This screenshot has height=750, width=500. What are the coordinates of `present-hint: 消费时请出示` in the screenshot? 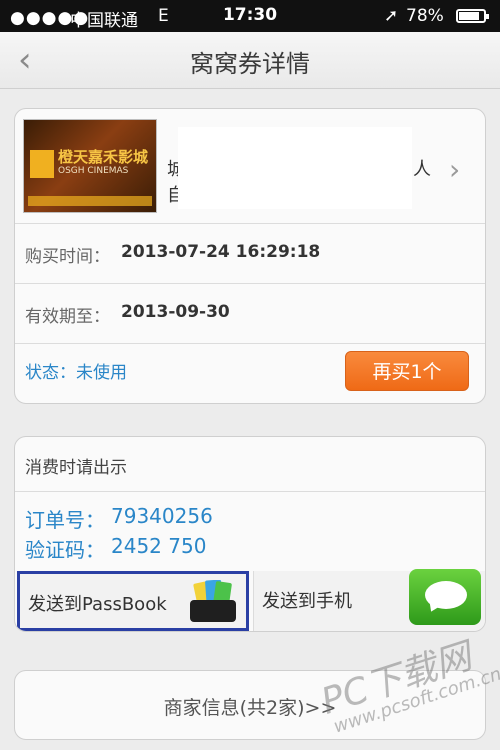 It's located at (76, 468).